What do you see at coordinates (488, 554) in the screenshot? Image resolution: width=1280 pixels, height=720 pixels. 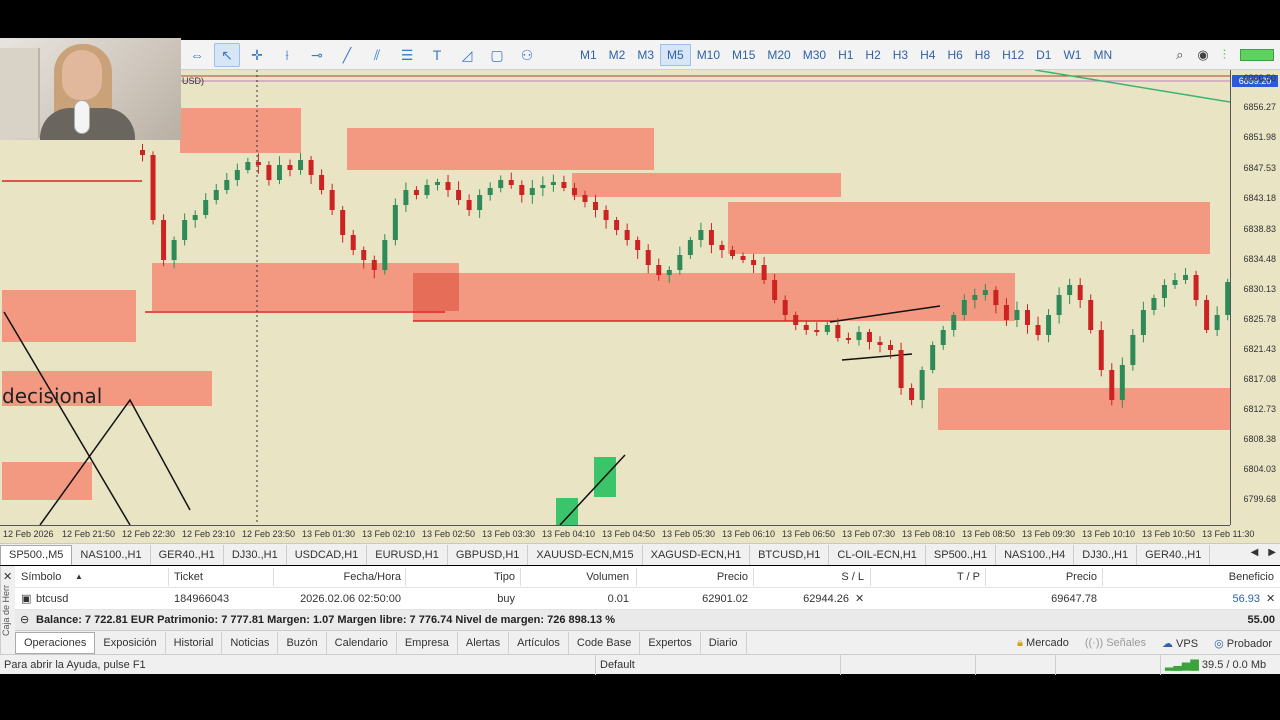 I see `chart-tab: GBPUSD,H1` at bounding box center [488, 554].